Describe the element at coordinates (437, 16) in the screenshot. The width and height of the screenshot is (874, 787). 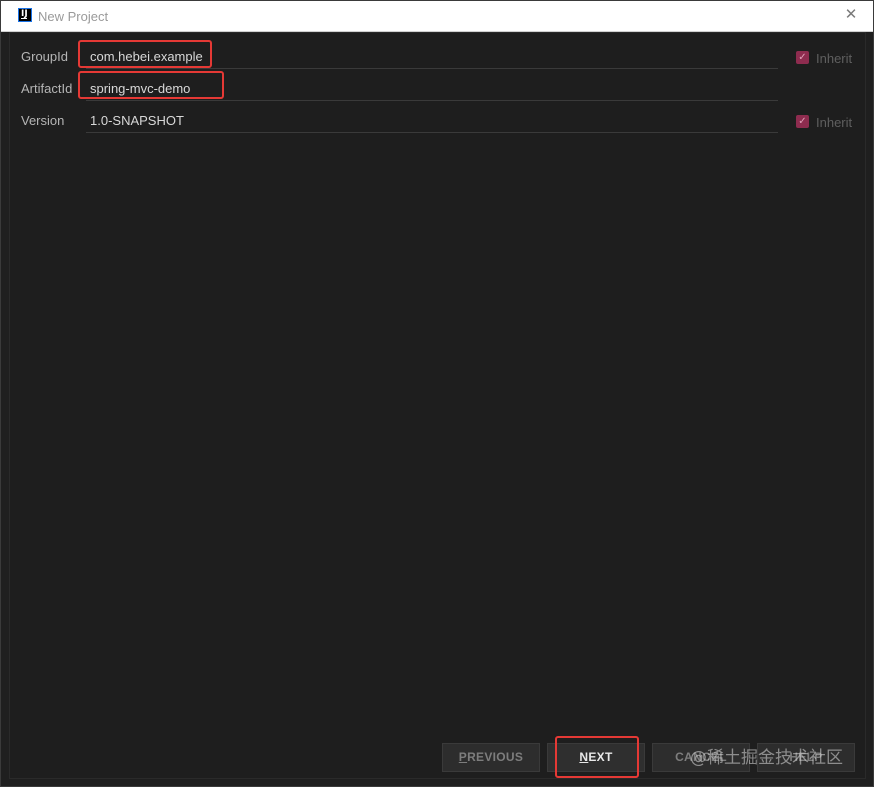
I see `title-bar: IJ New Project ✕` at that location.